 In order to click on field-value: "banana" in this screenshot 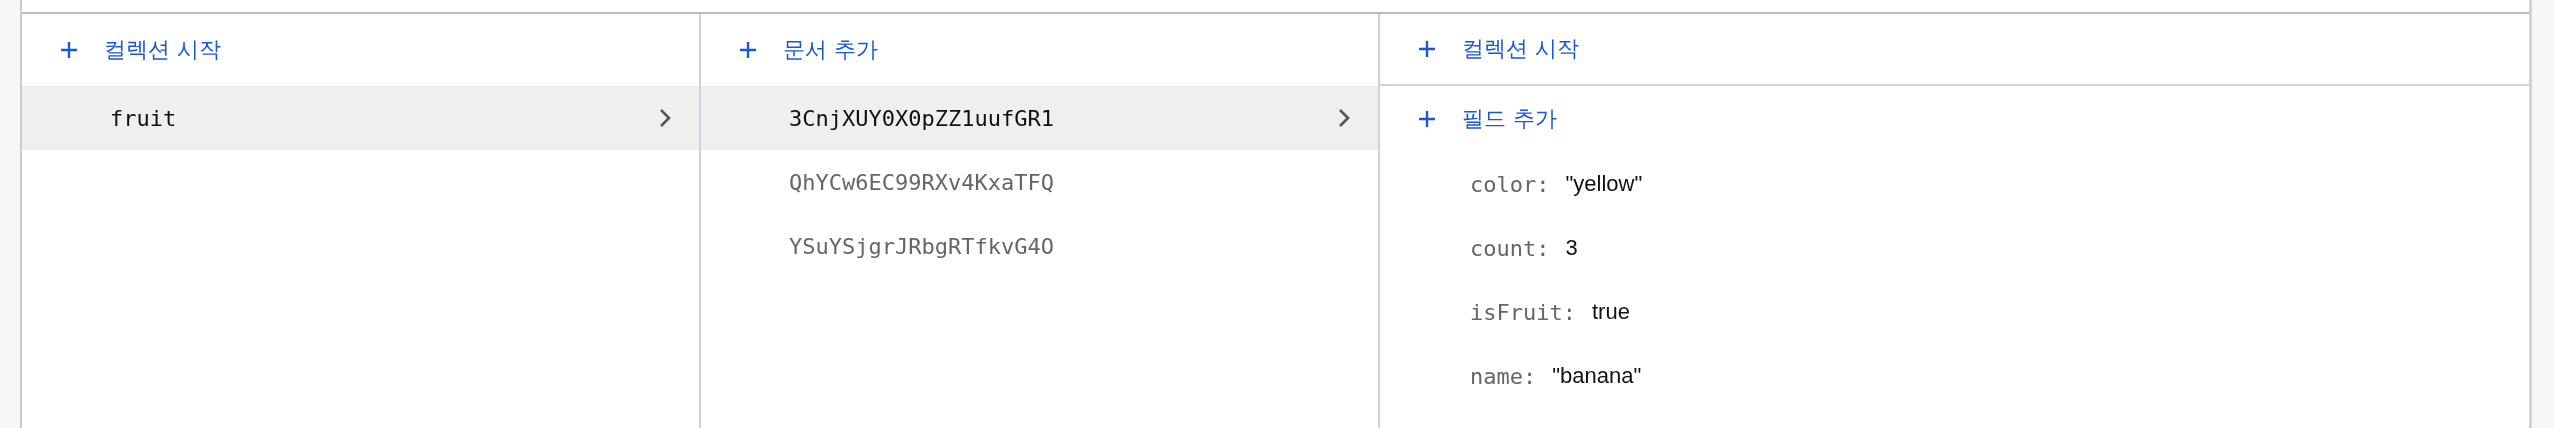, I will do `click(1597, 376)`.